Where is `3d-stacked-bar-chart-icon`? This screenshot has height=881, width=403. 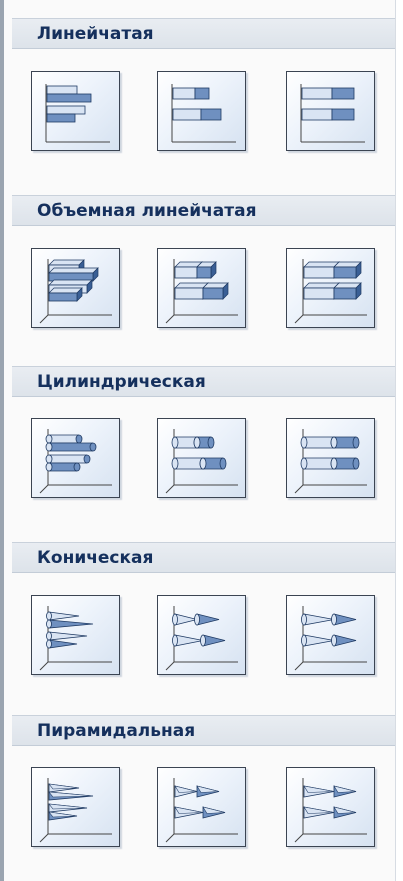 3d-stacked-bar-chart-icon is located at coordinates (201, 291).